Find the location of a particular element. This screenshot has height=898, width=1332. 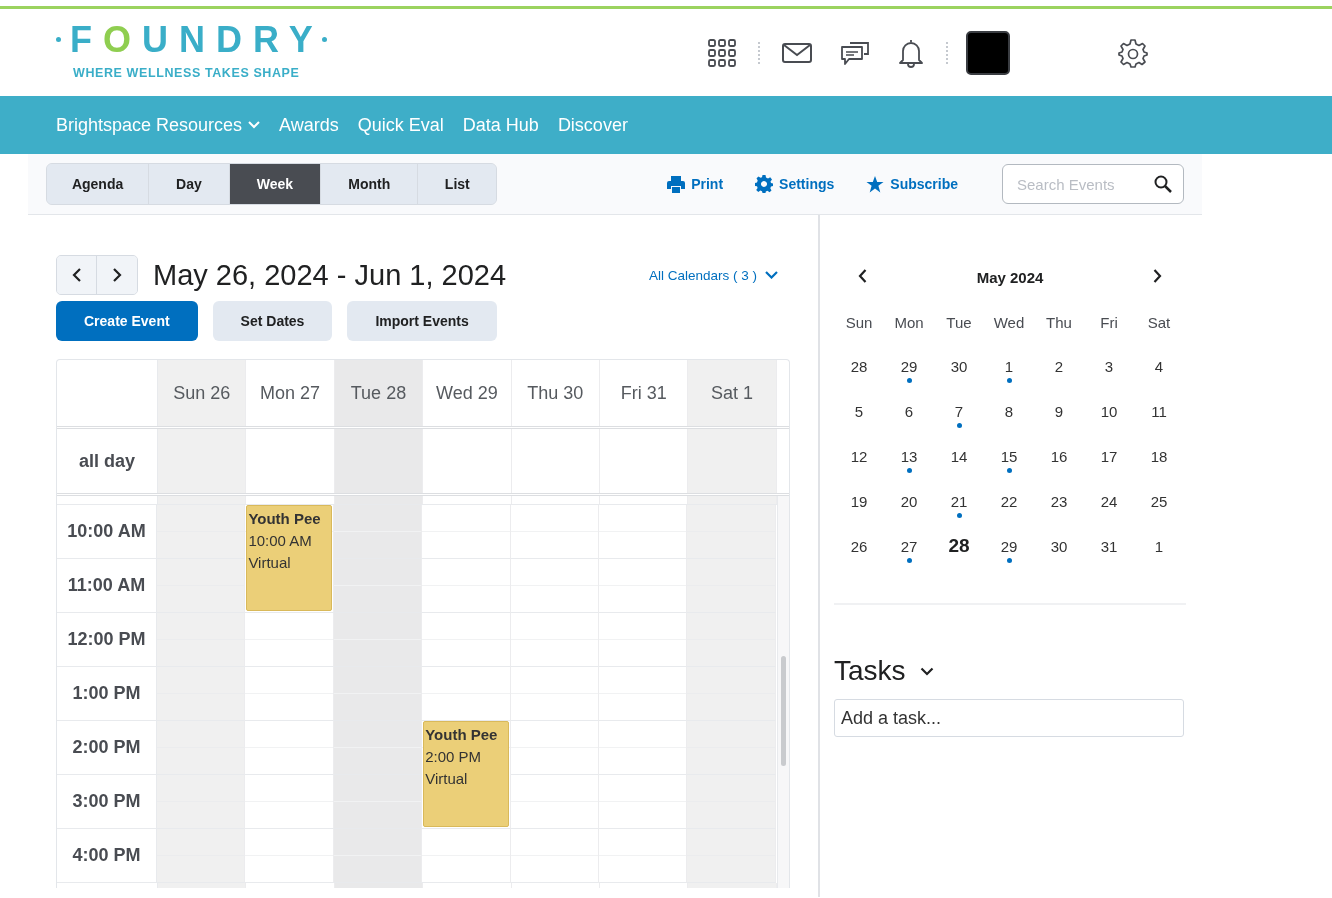

time-label: 10:00 AM is located at coordinates (107, 532).